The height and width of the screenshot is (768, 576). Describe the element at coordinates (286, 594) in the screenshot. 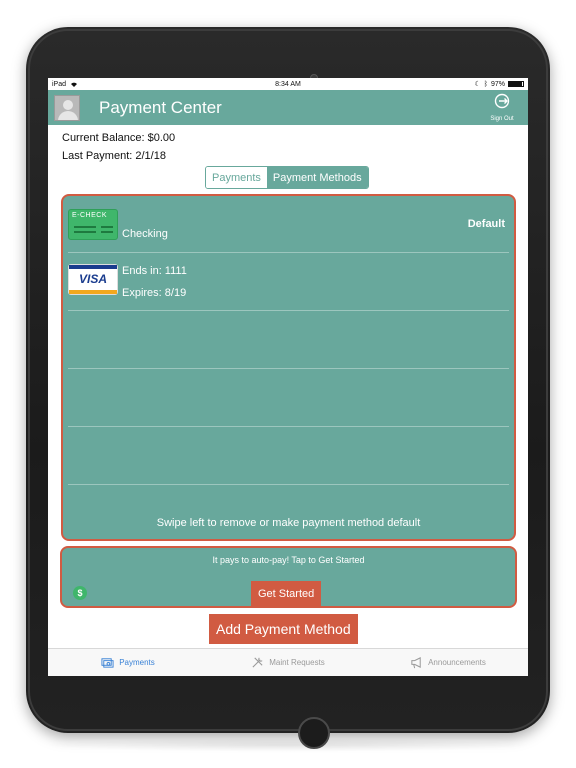

I see `get-started-button: Get Started` at that location.